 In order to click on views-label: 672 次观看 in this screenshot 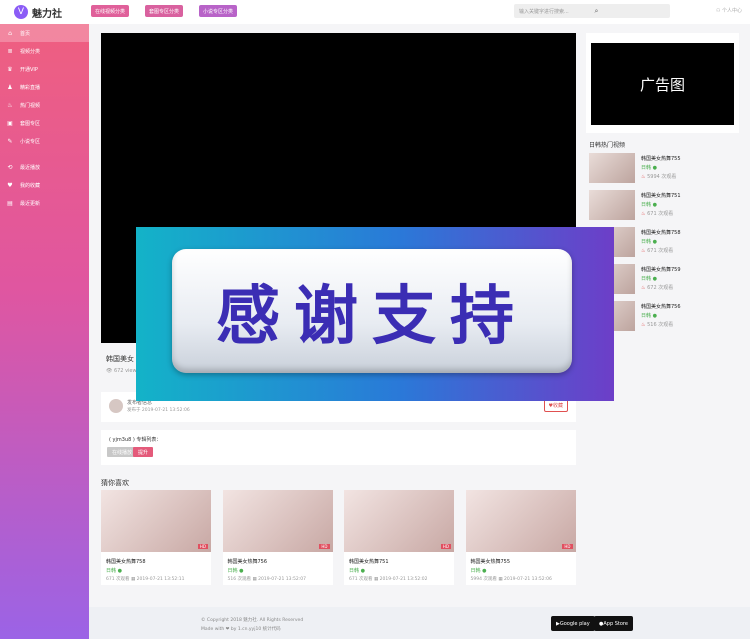, I will do `click(660, 288)`.